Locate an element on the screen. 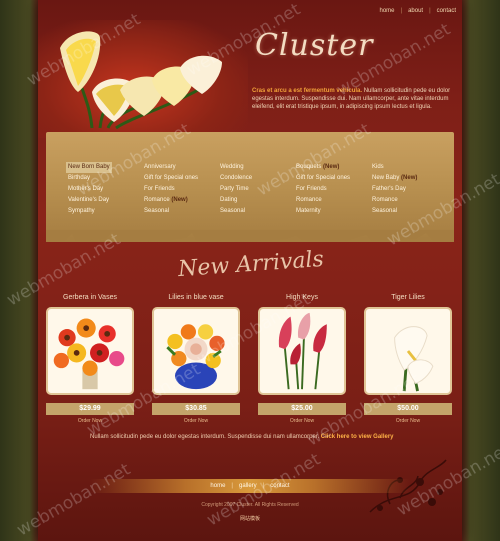  product-card: High Keys $25.00 Order Now is located at coordinates (302, 359).